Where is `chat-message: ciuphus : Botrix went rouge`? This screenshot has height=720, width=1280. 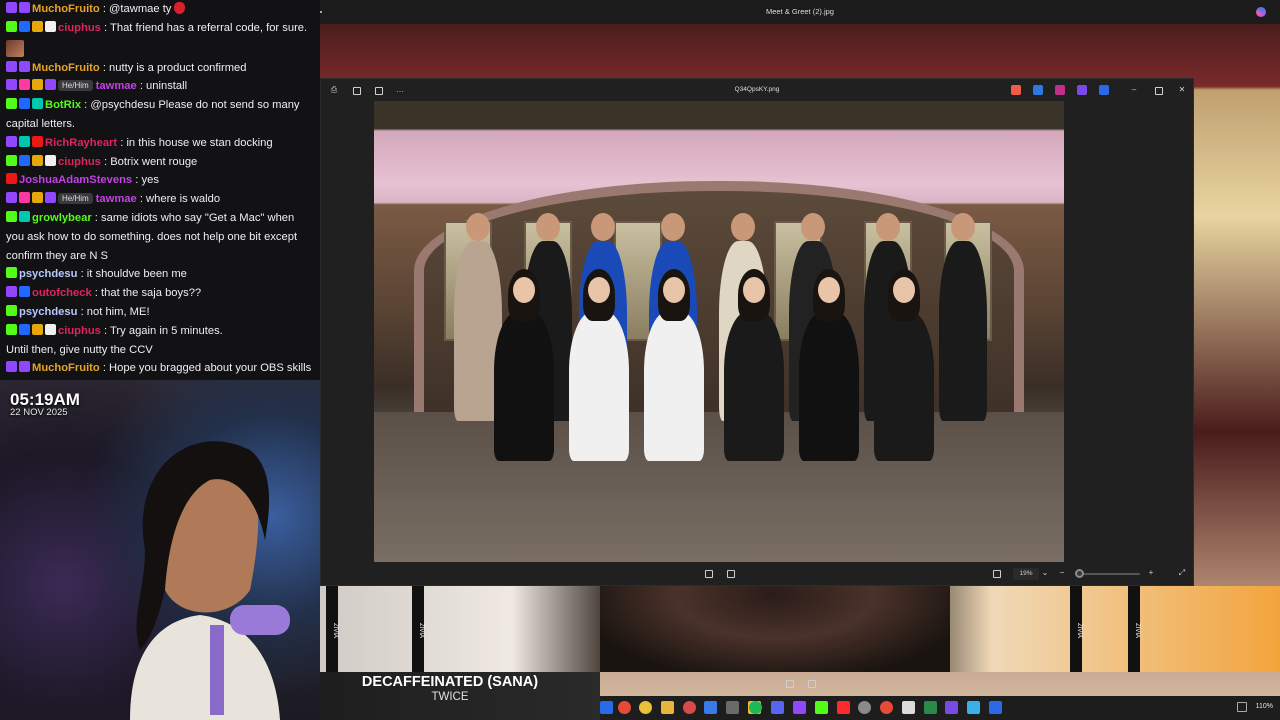
chat-message: ciuphus : Botrix went rouge is located at coordinates (160, 162).